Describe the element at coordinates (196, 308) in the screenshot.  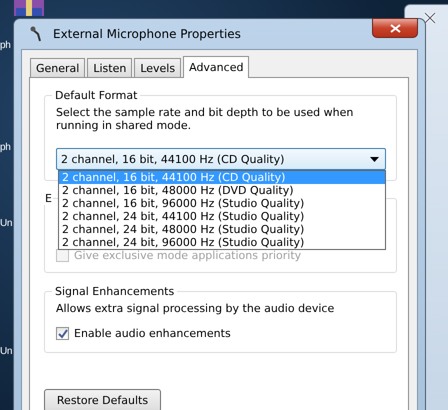
I see `description-text: Allows extra signal processing by the audio device` at that location.